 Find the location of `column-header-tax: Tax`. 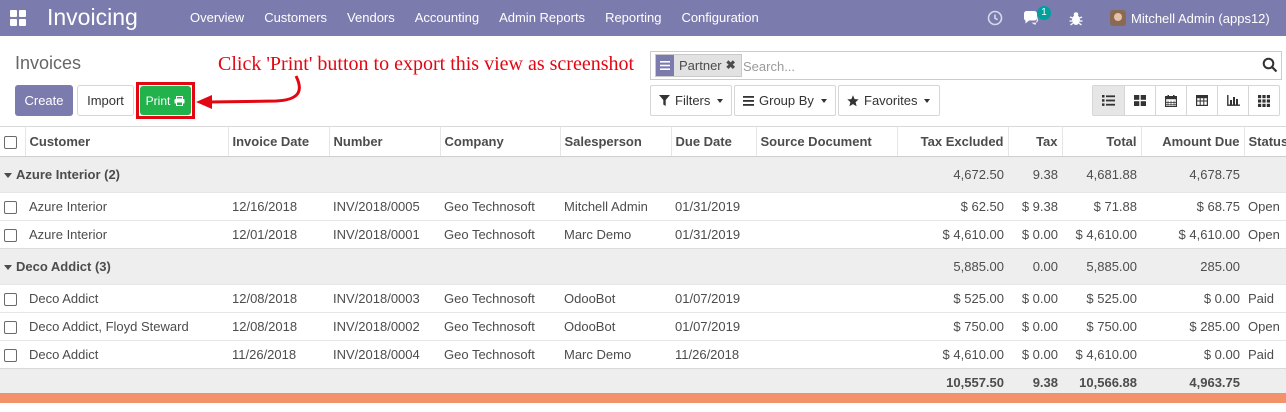

column-header-tax: Tax is located at coordinates (1034, 141).